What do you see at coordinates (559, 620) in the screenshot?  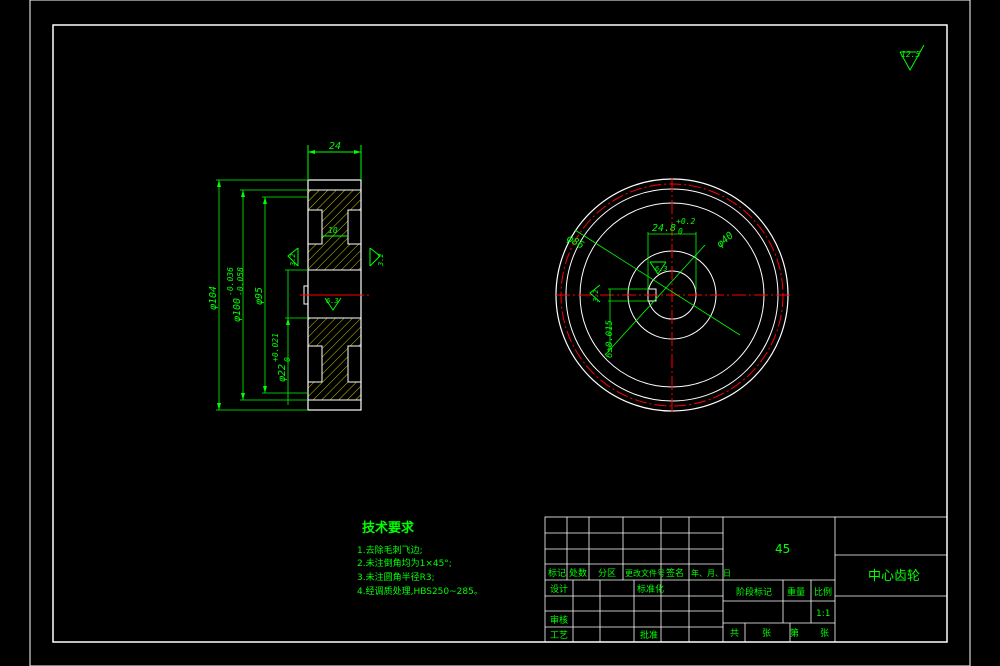 I see `label-checker: 审核` at bounding box center [559, 620].